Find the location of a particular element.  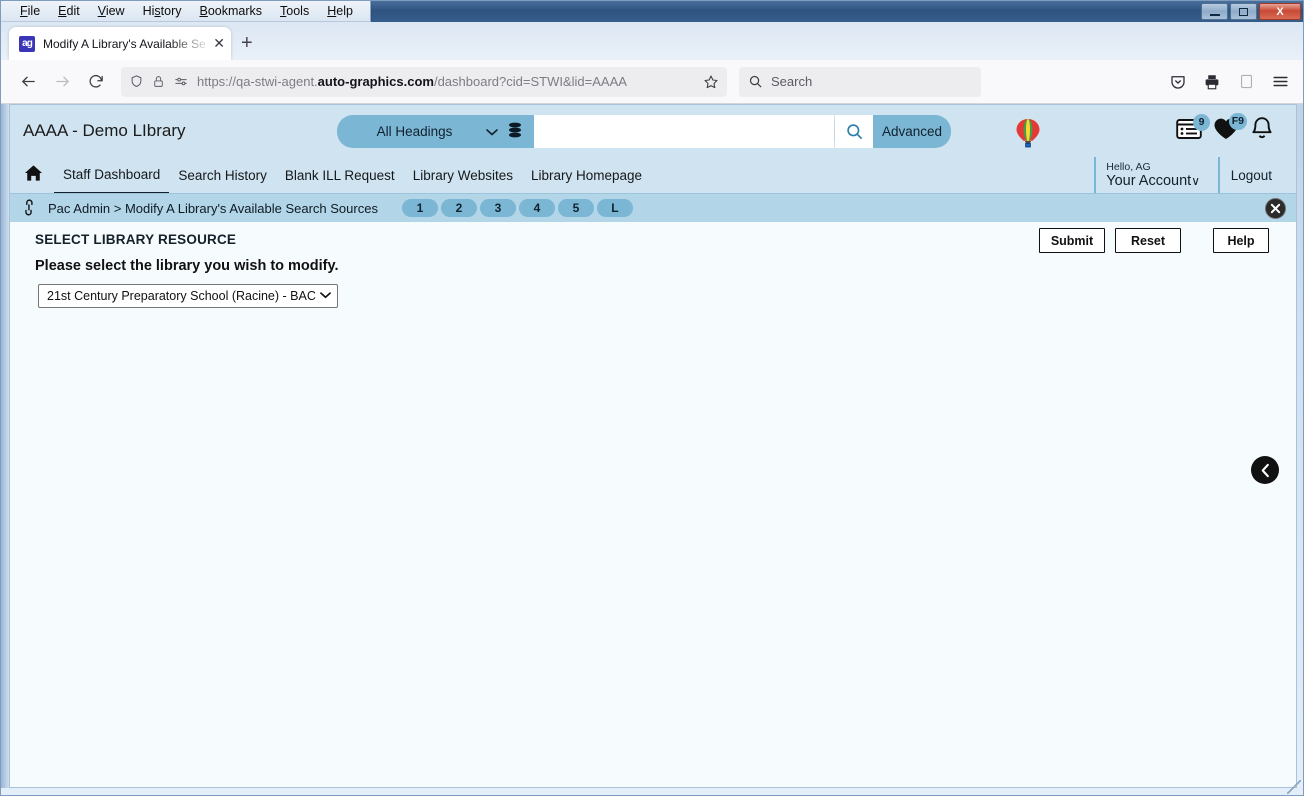

favorites-heart-icon: F9 is located at coordinates (1230, 129).